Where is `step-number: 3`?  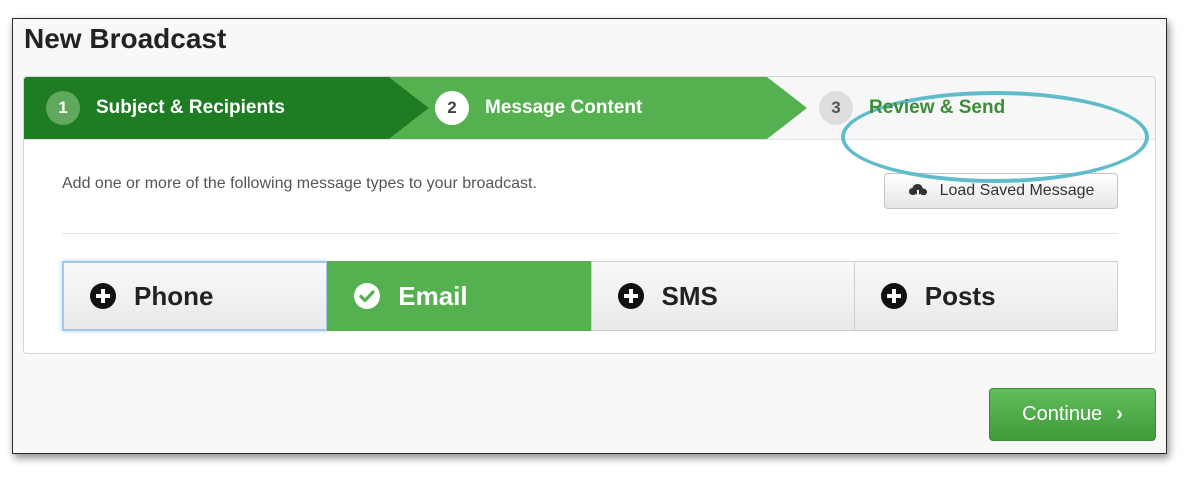 step-number: 3 is located at coordinates (836, 108).